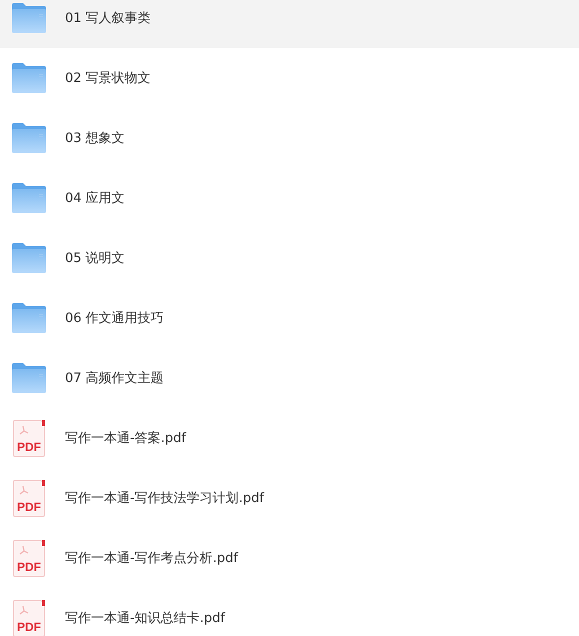 This screenshot has width=579, height=636. Describe the element at coordinates (145, 618) in the screenshot. I see `file-name: 写作一本通-知识总结卡.pdf` at that location.